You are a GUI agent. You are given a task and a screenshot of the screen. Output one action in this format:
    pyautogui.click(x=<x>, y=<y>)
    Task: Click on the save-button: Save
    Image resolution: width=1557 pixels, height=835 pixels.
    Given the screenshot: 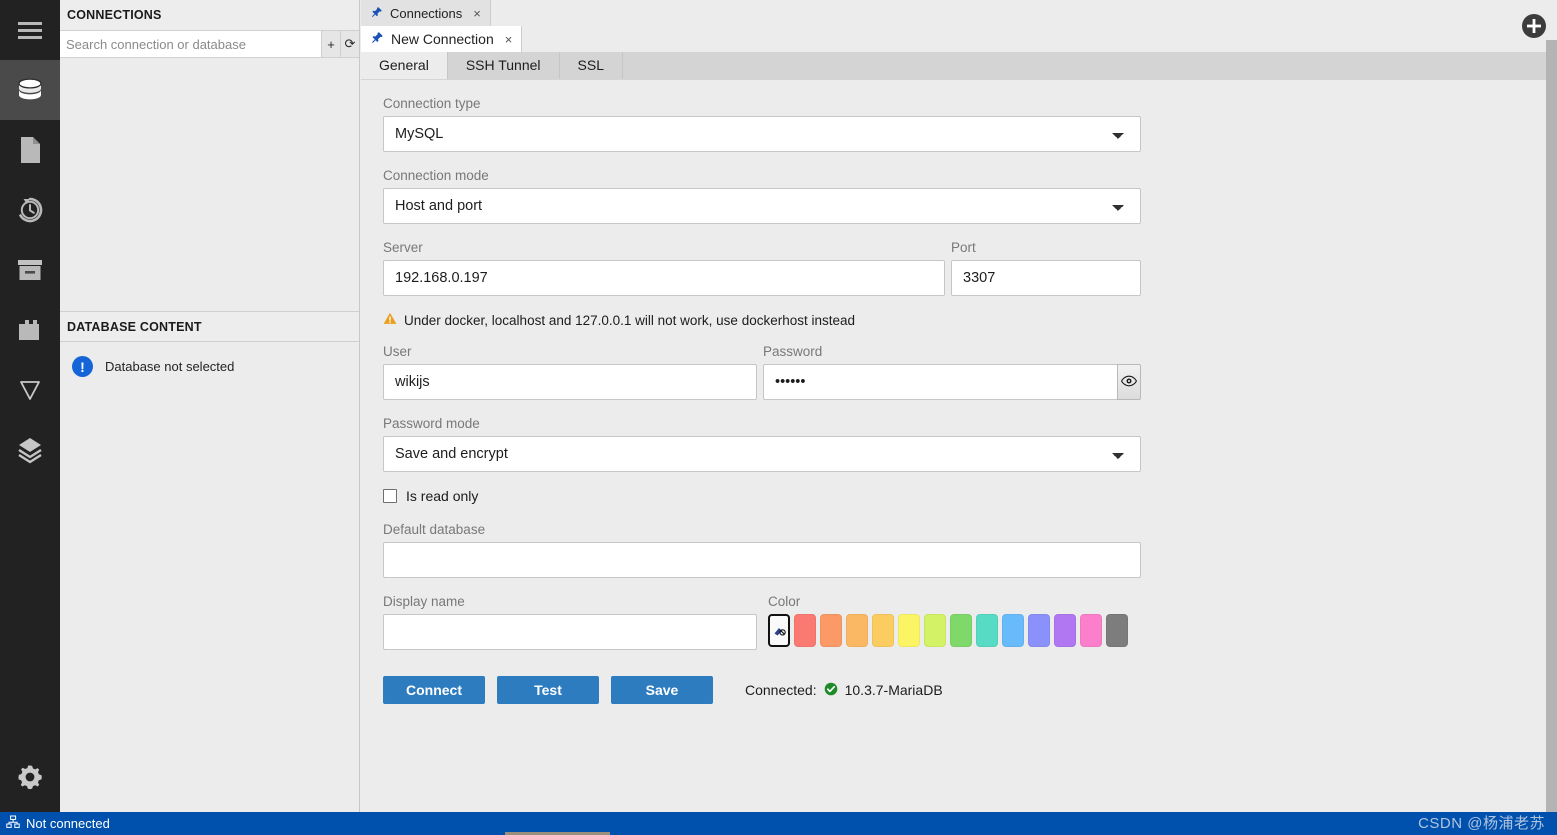 What is the action you would take?
    pyautogui.click(x=662, y=690)
    